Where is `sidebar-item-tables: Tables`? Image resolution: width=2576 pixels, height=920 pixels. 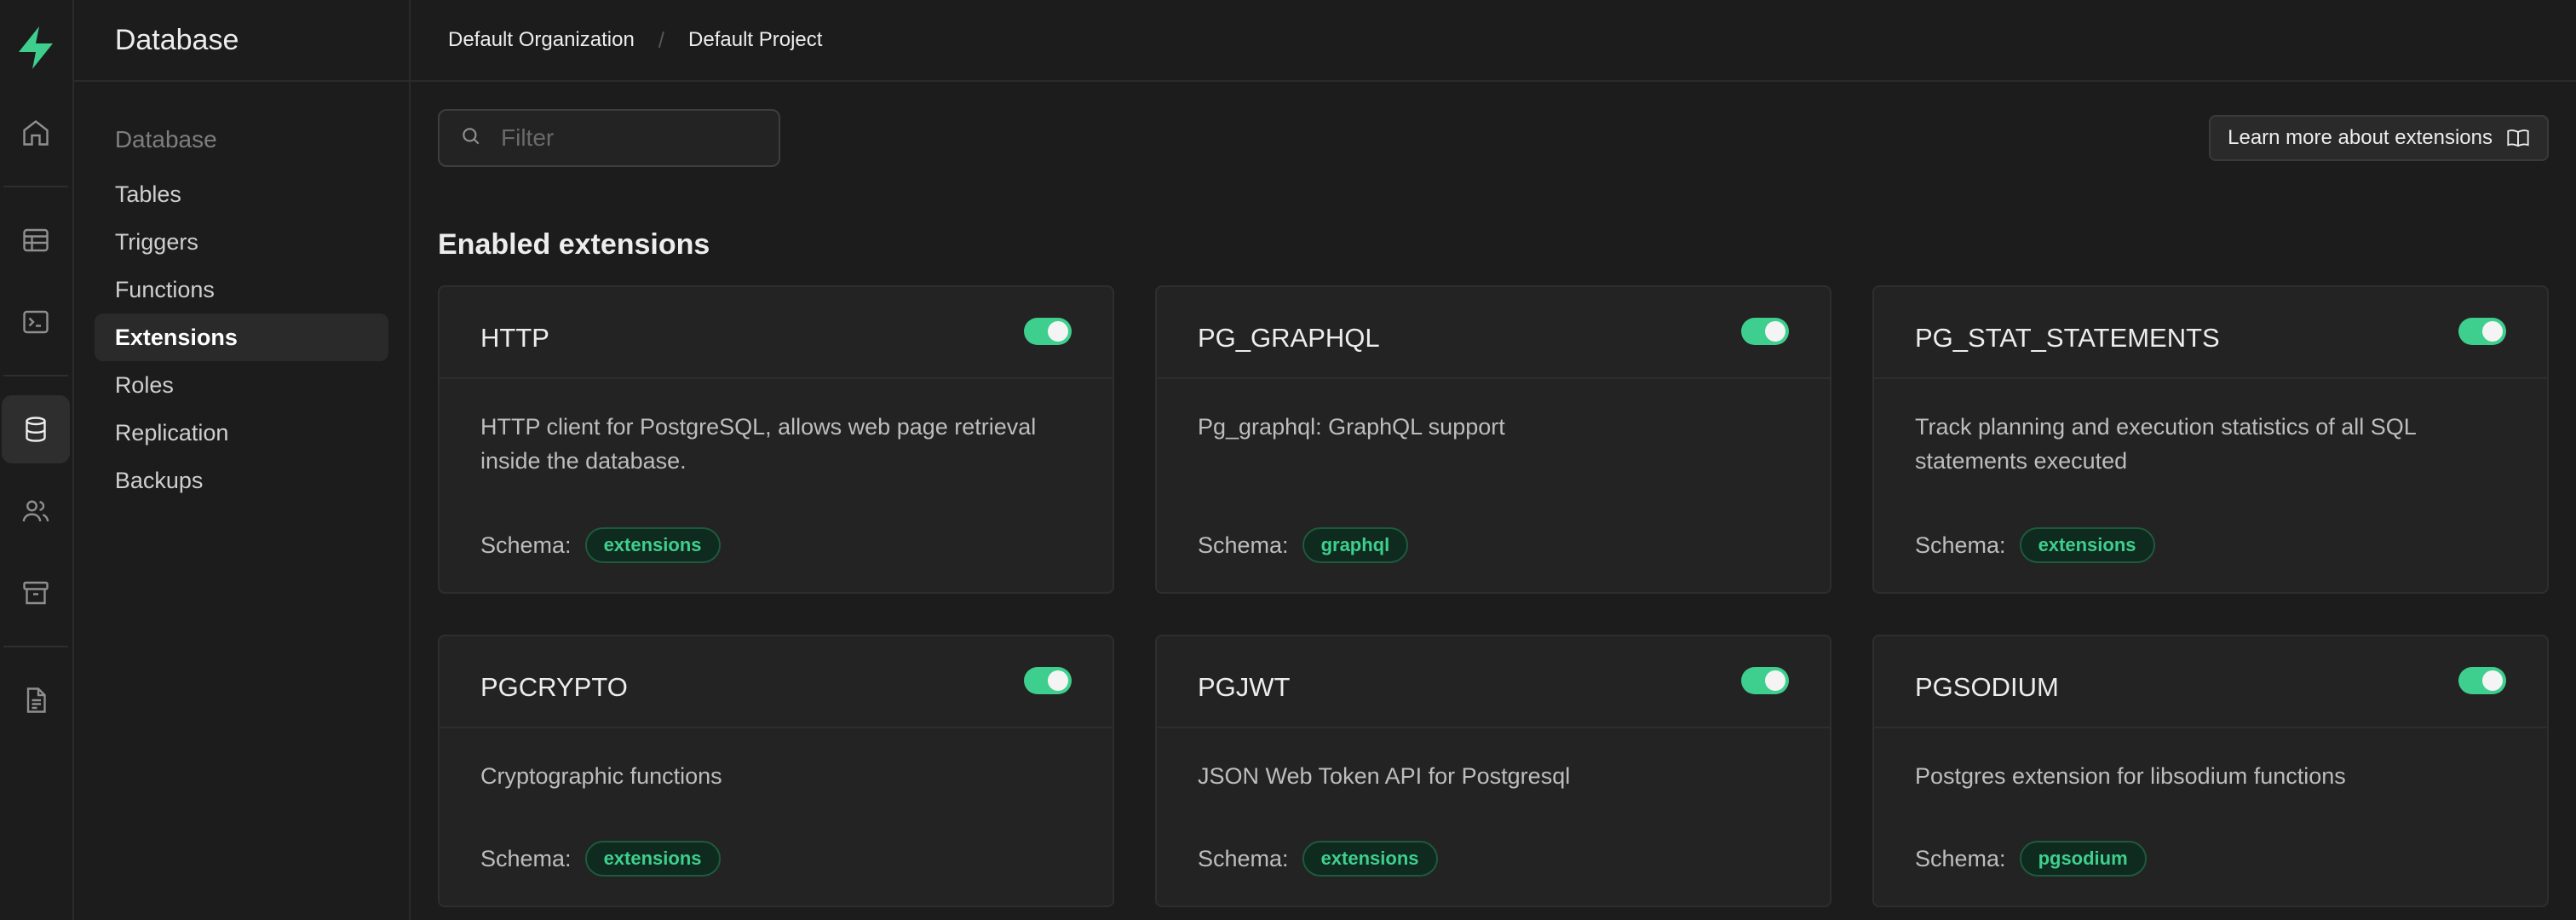 sidebar-item-tables: Tables is located at coordinates (241, 194).